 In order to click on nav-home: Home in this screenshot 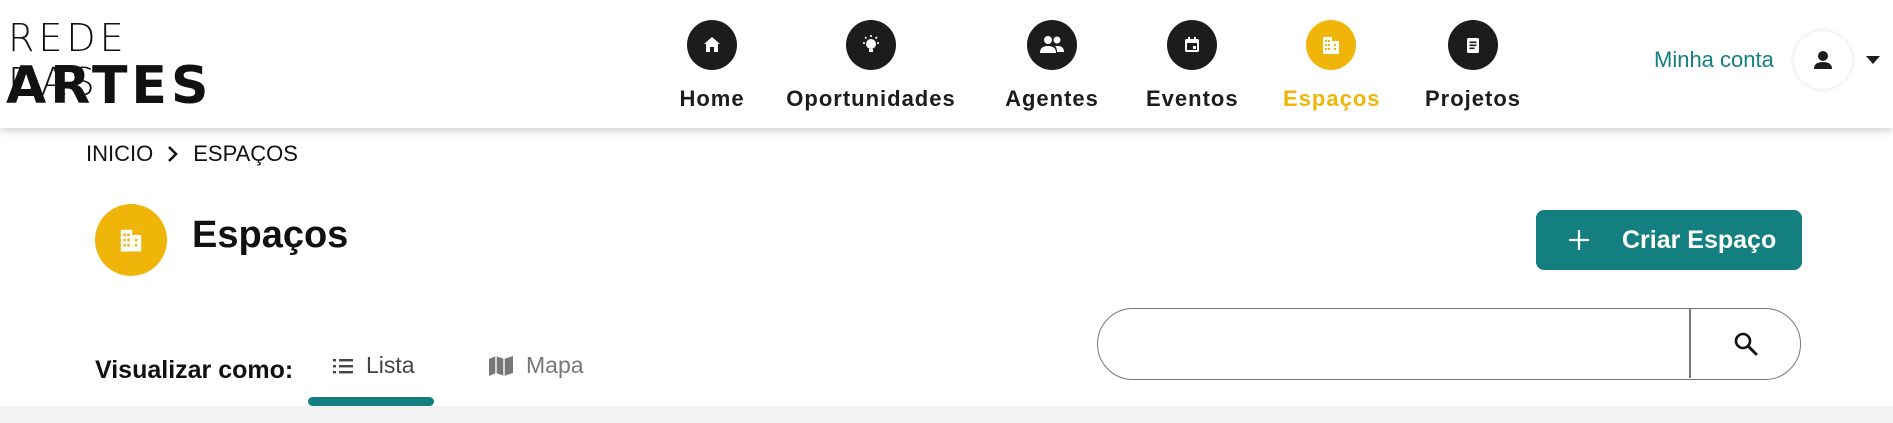, I will do `click(712, 66)`.